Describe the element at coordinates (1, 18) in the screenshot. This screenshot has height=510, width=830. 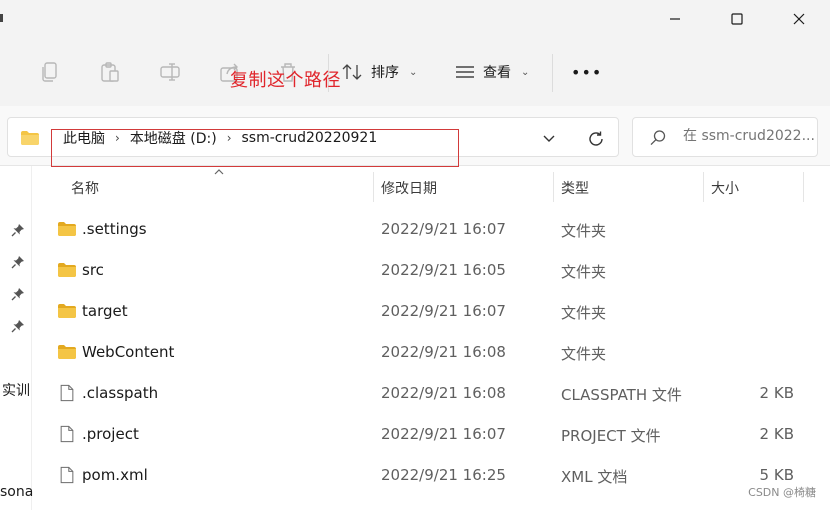
I see `left-edge-fragment` at that location.